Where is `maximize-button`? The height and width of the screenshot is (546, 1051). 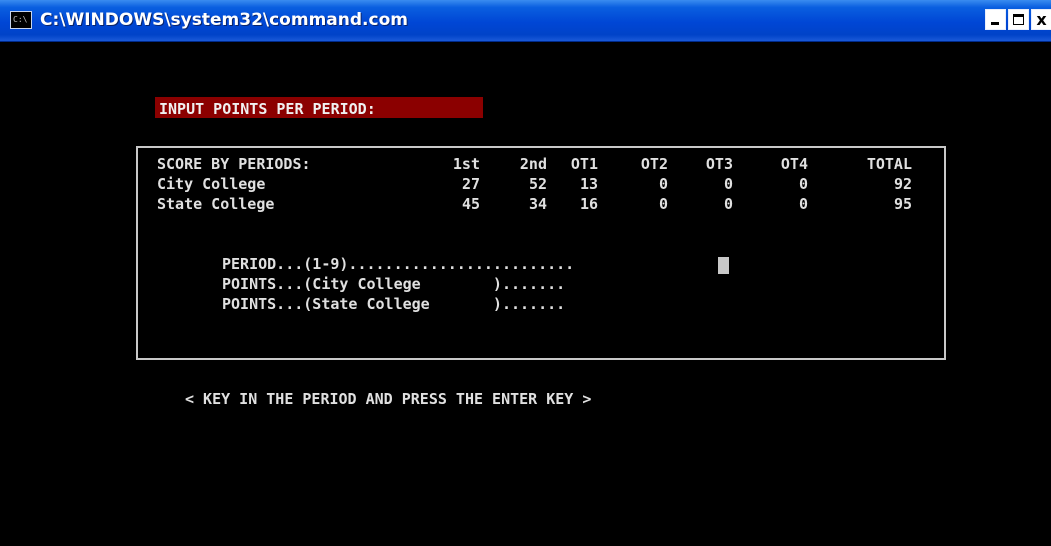
maximize-button is located at coordinates (1018, 19).